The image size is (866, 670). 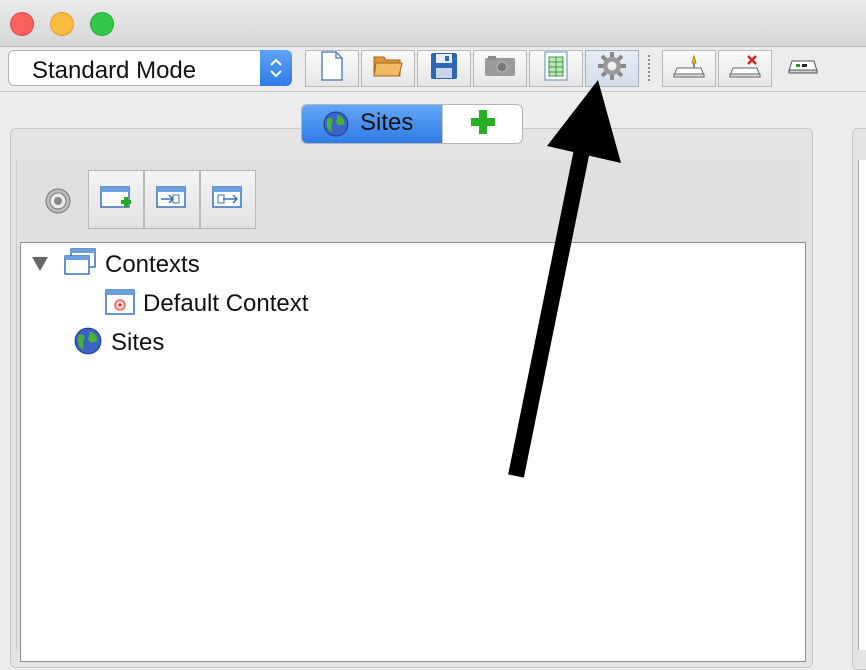 I want to click on open-session-button, so click(x=388, y=68).